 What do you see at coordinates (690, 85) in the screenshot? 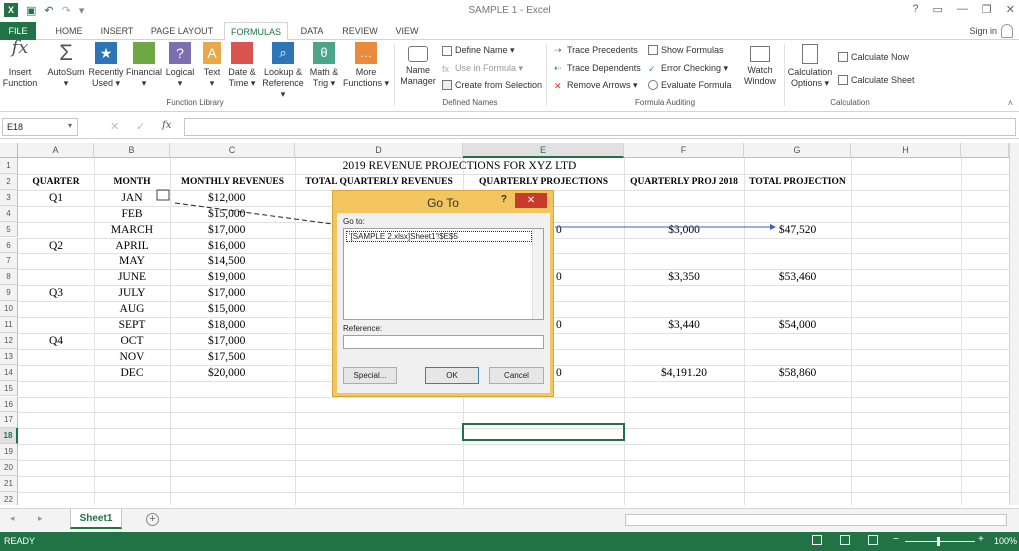
I see `evaluate-formula-button: Evaluate Formula` at bounding box center [690, 85].